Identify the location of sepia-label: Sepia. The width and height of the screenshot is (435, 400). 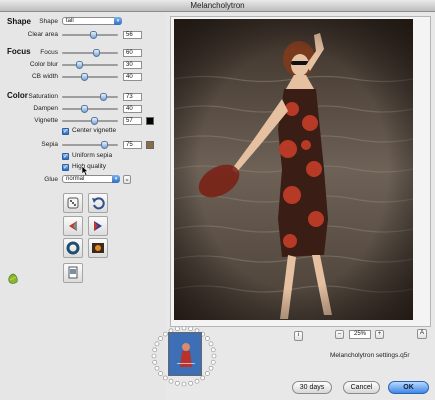
(49, 144).